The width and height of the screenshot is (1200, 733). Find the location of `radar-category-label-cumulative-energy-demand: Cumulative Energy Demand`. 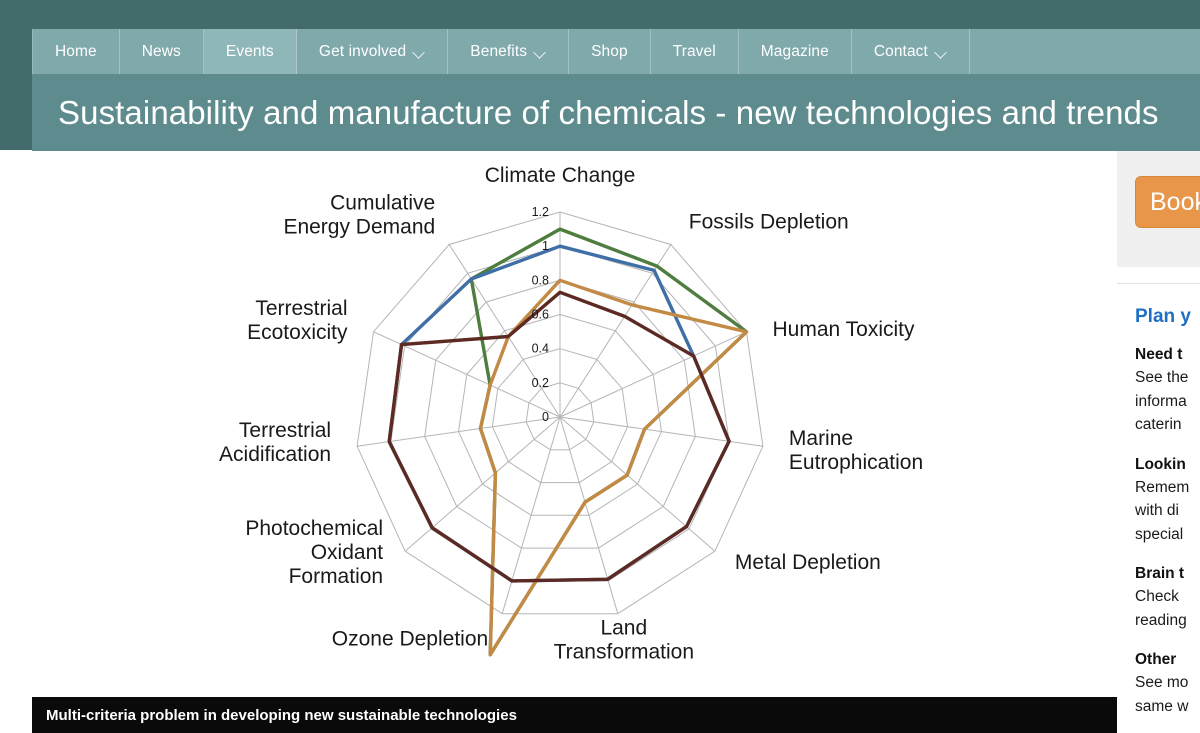

radar-category-label-cumulative-energy-demand: Cumulative Energy Demand is located at coordinates (359, 215).